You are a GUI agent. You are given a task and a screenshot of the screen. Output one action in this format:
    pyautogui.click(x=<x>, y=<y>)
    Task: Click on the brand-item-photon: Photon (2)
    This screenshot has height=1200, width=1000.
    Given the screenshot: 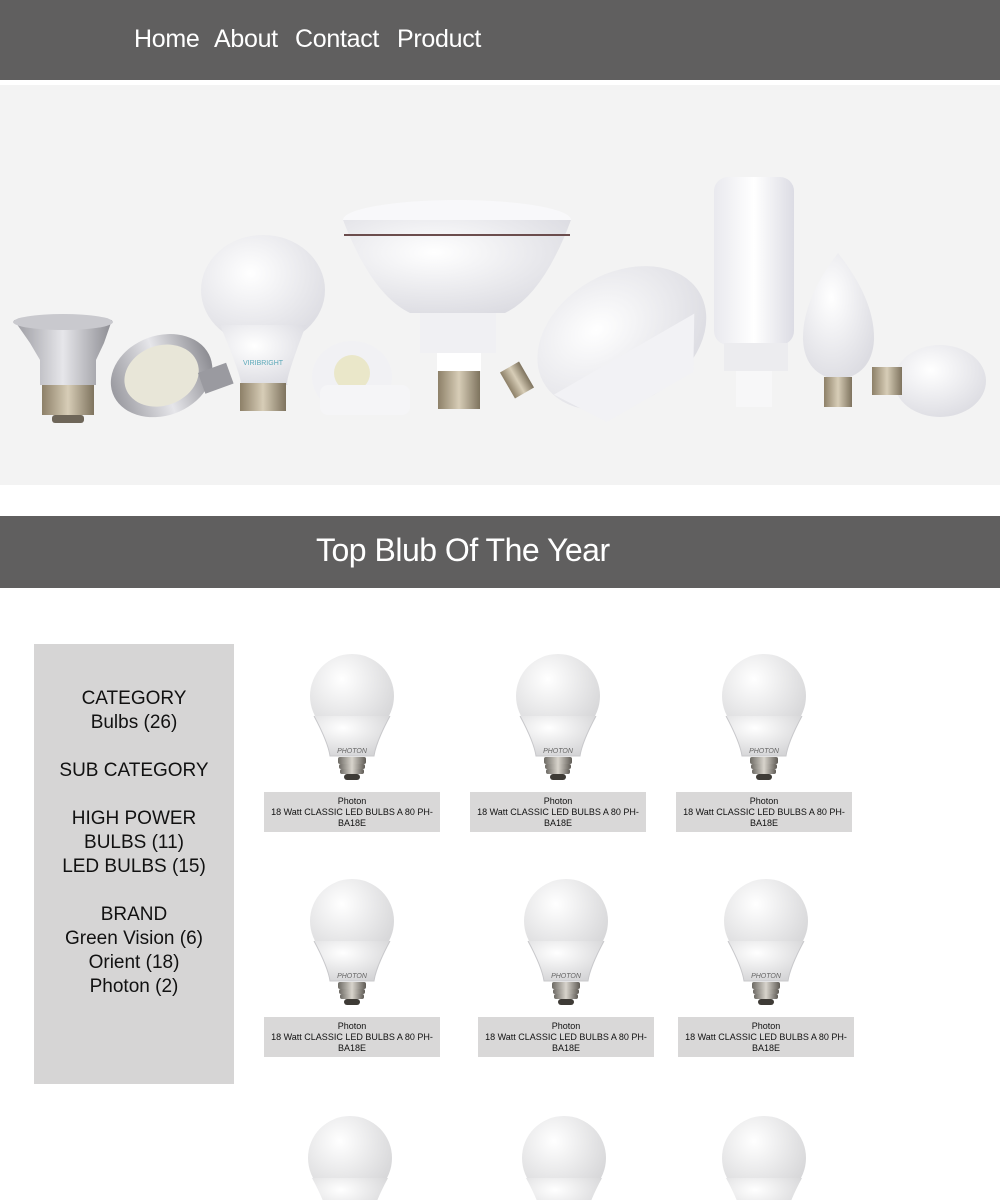 What is the action you would take?
    pyautogui.click(x=134, y=987)
    